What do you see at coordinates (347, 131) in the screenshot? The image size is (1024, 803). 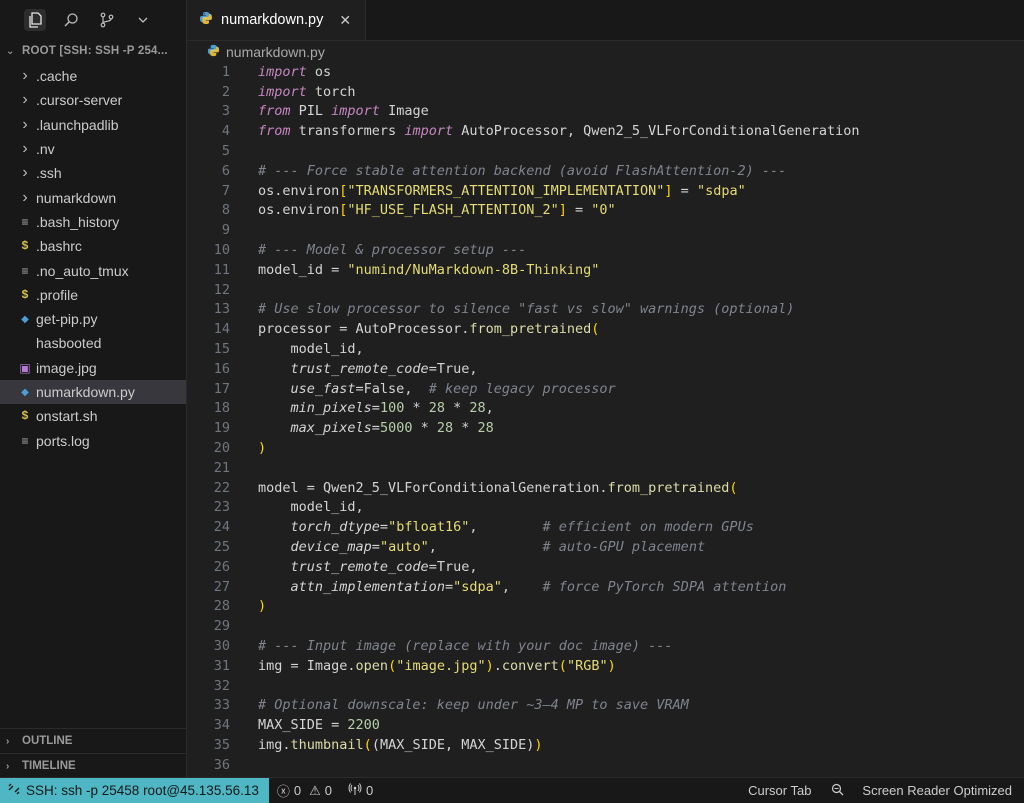 I see `code-token: transformers` at bounding box center [347, 131].